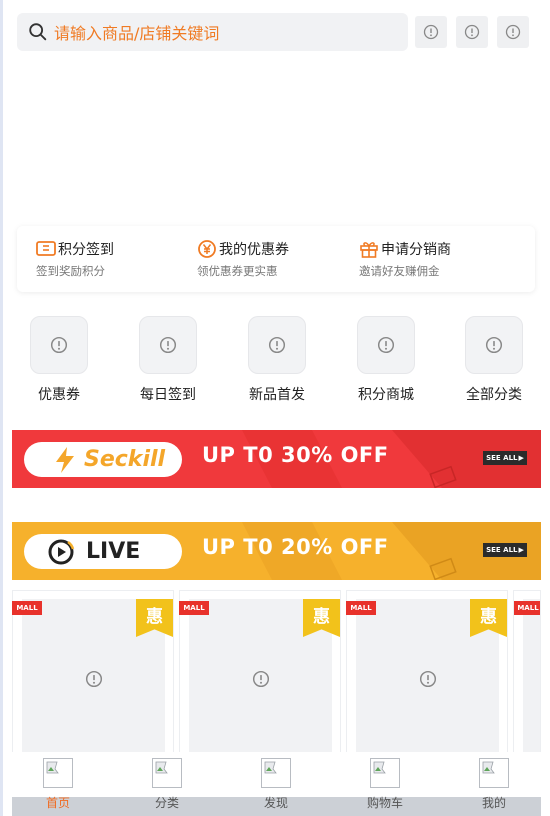 Image resolution: width=550 pixels, height=816 pixels. What do you see at coordinates (166, 803) in the screenshot?
I see `tab-label: 分类` at bounding box center [166, 803].